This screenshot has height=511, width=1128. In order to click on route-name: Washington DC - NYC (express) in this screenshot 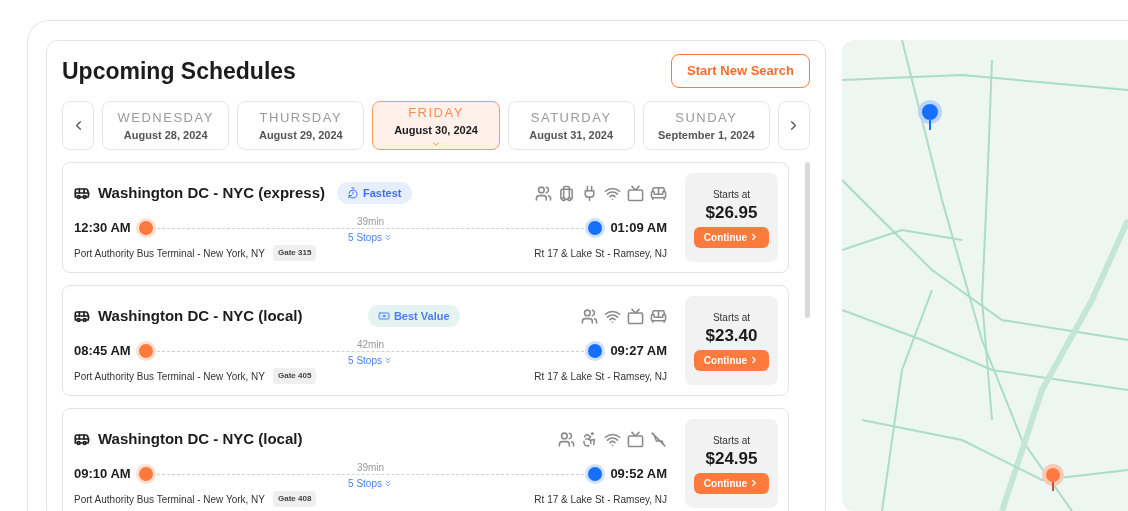, I will do `click(211, 192)`.